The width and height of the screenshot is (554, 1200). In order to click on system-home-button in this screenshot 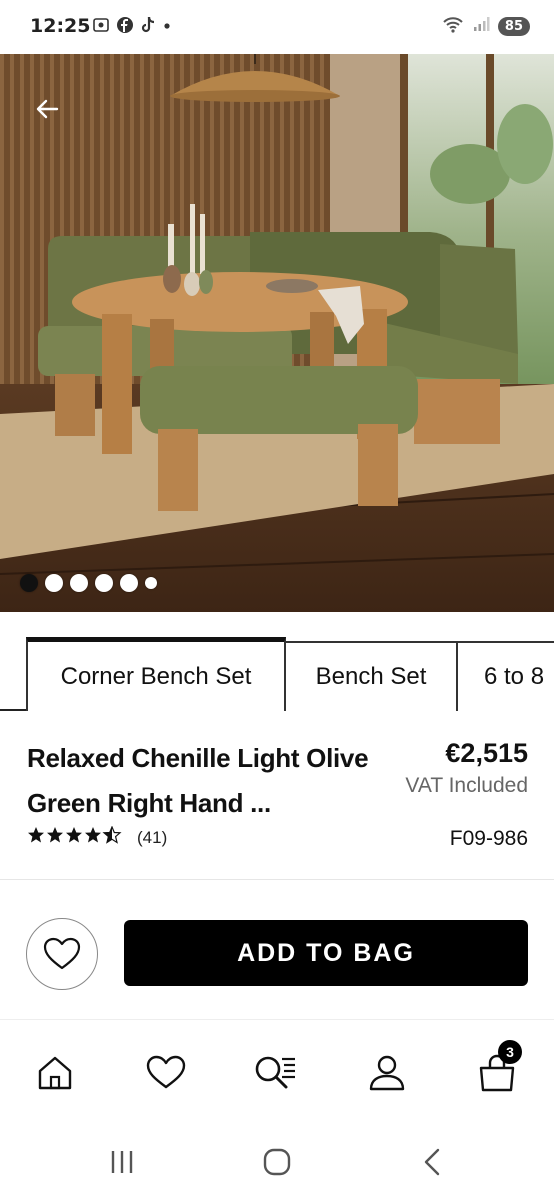, I will do `click(277, 1162)`.